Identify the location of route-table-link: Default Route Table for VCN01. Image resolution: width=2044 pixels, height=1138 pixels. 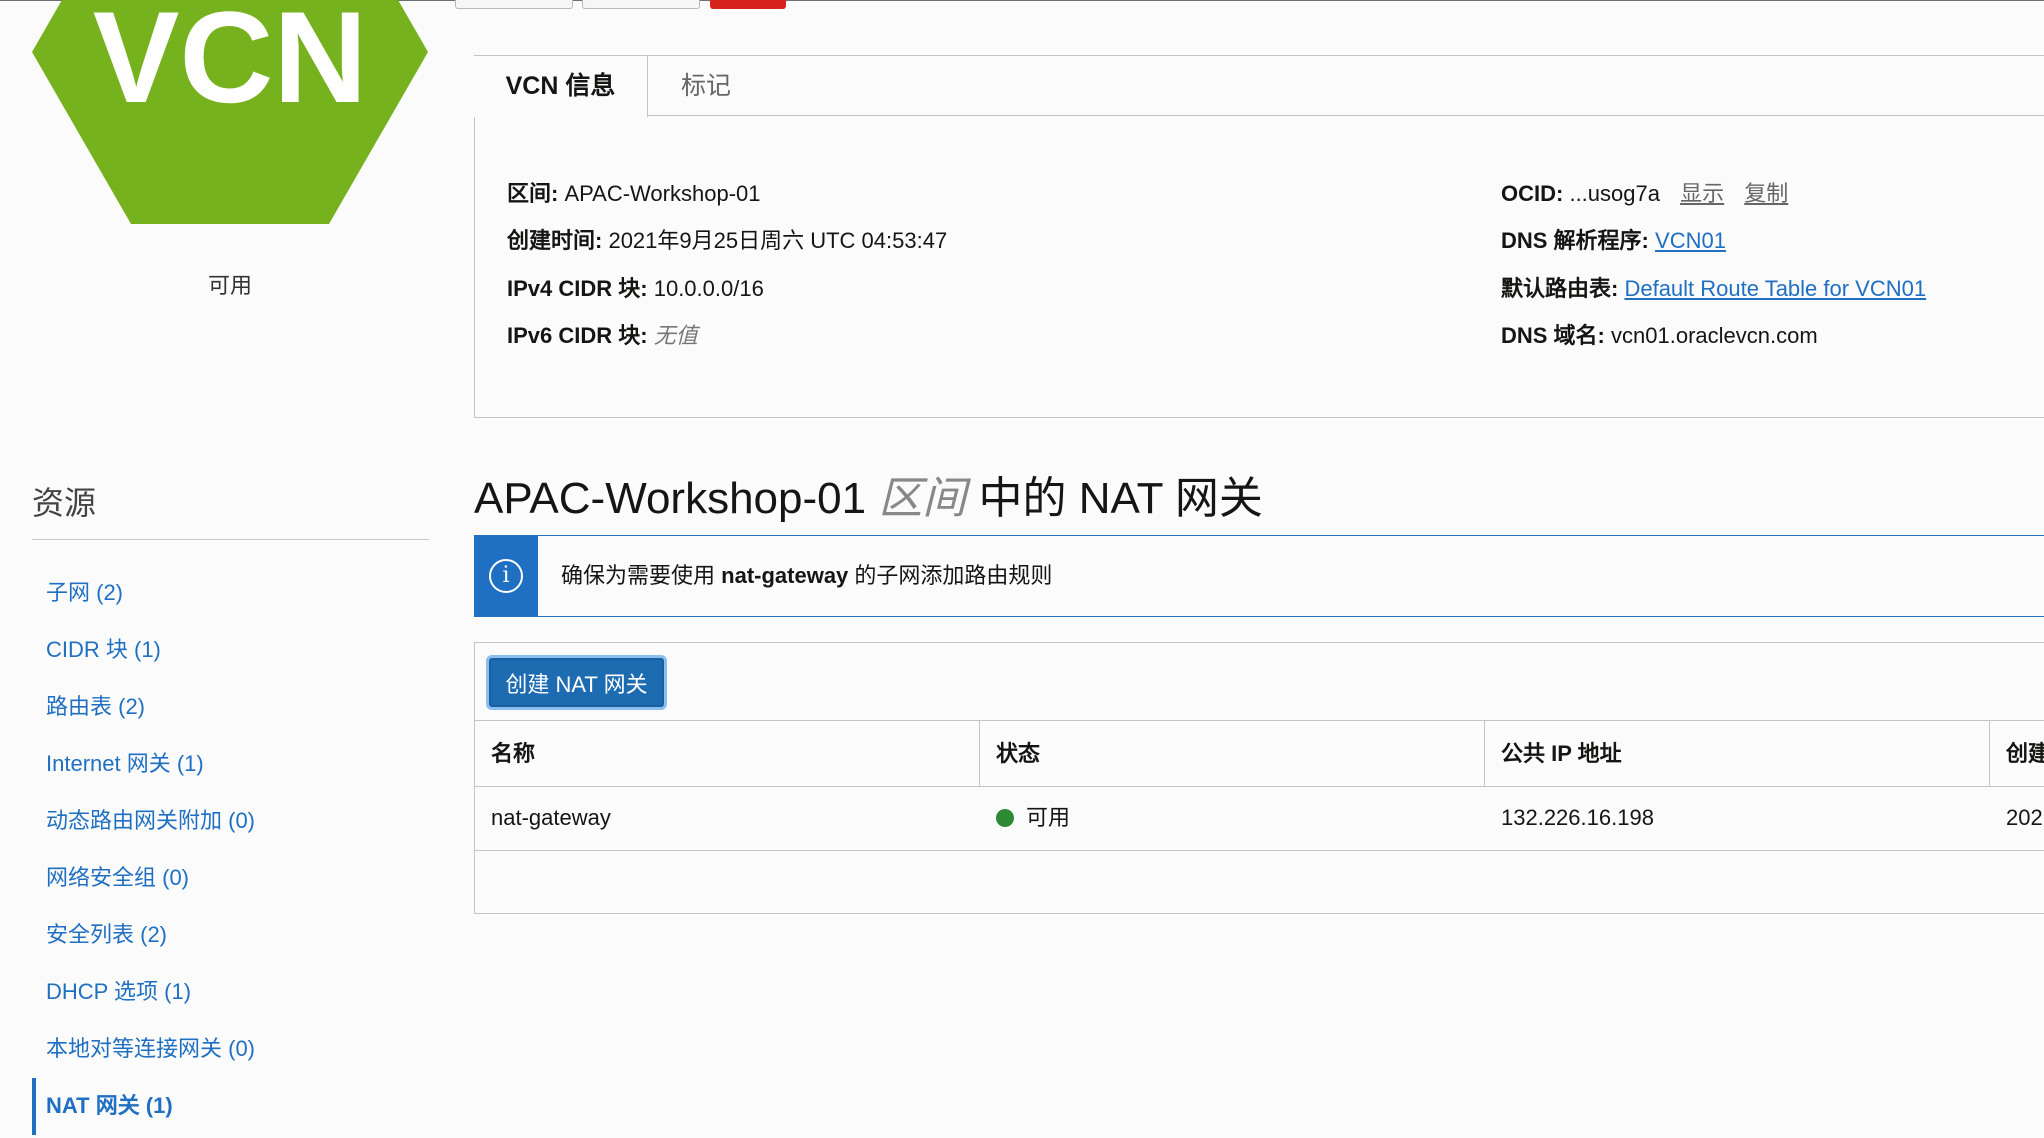
(1775, 288).